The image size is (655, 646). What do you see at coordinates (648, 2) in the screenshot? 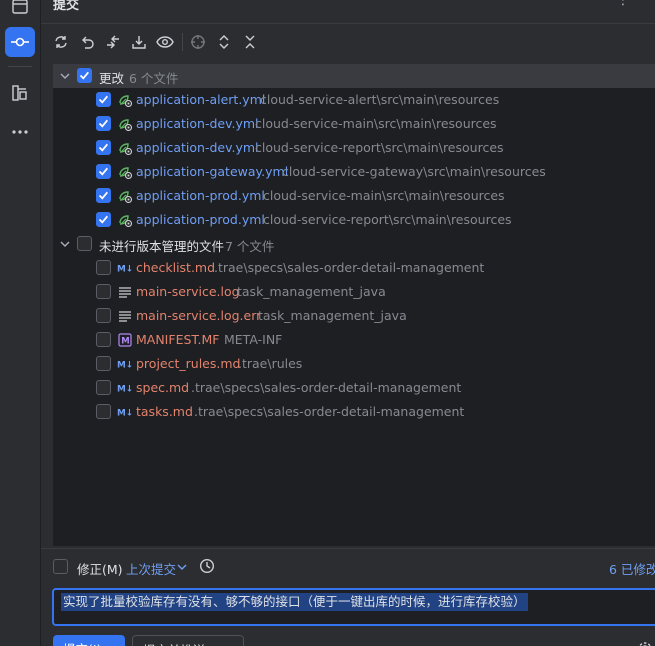
I see `minimize-icon: —` at bounding box center [648, 2].